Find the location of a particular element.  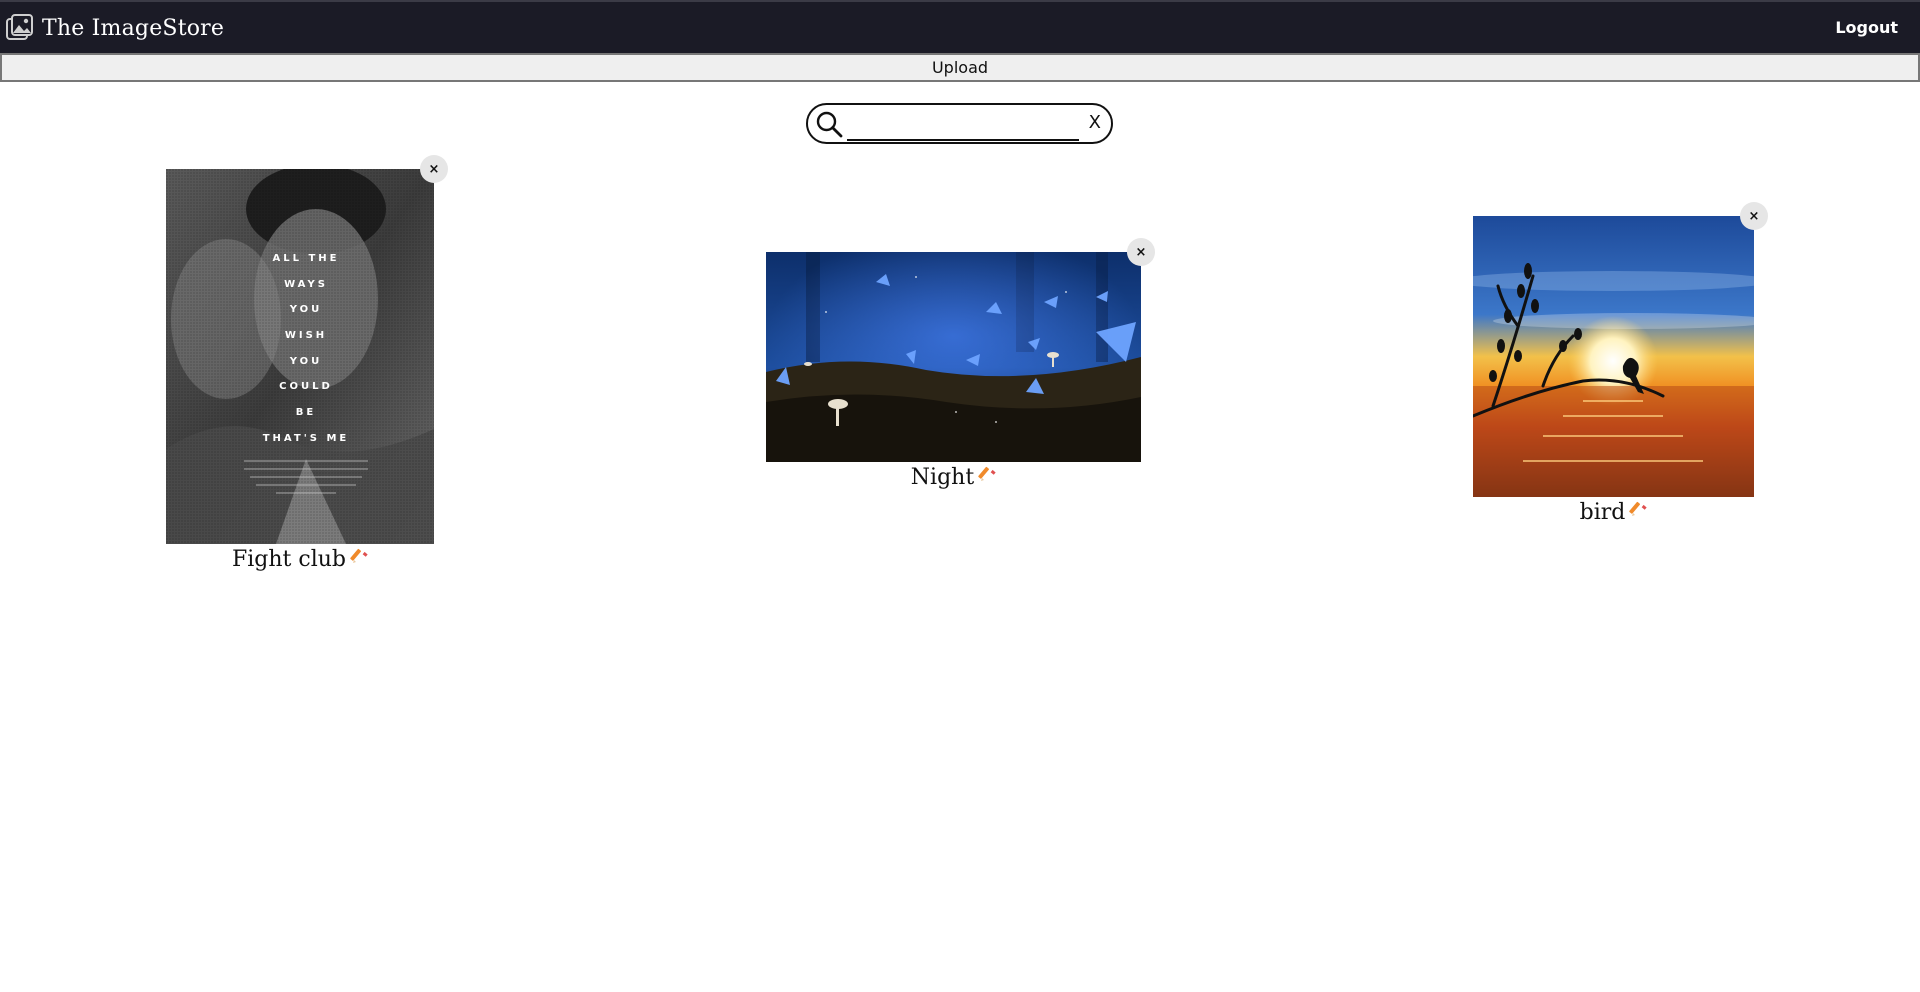

magnifier-icon is located at coordinates (829, 124).